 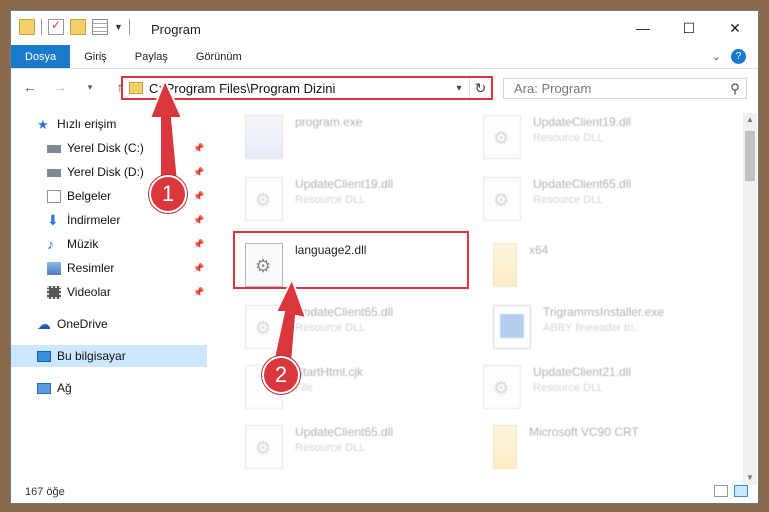 What do you see at coordinates (290, 320) in the screenshot?
I see `arrow-to-file` at bounding box center [290, 320].